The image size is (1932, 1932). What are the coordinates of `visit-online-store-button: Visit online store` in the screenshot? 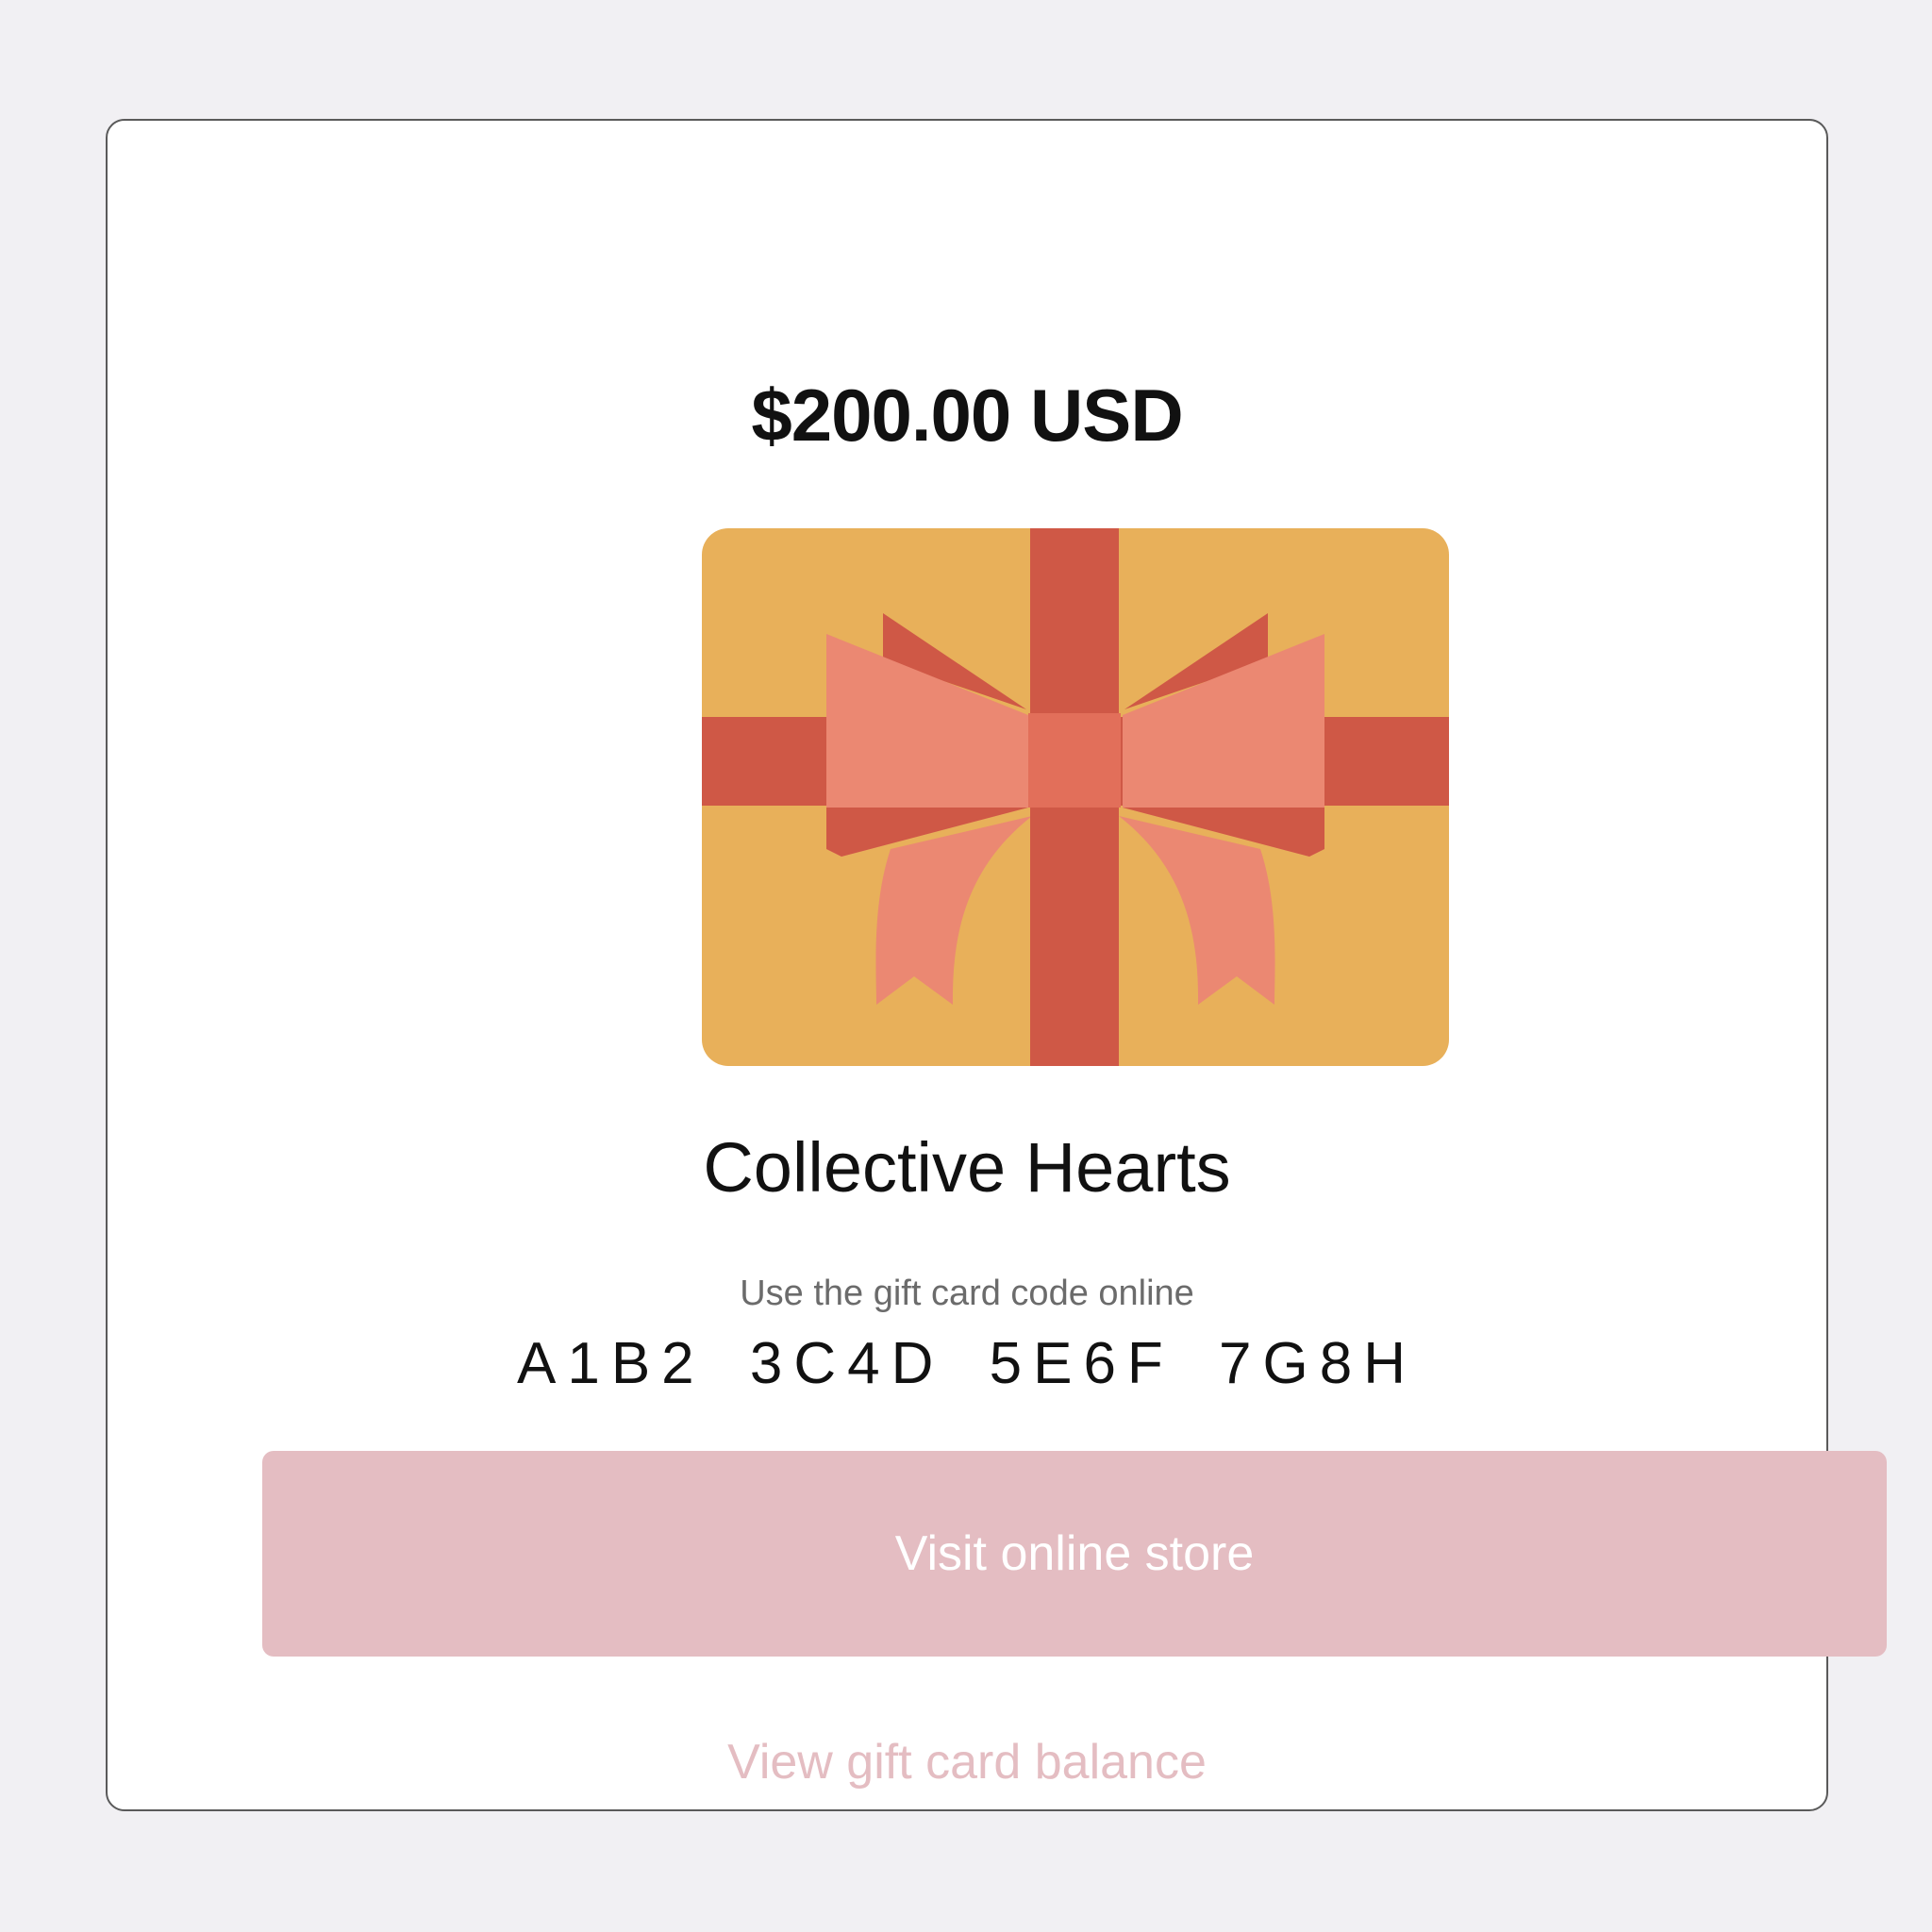 It's located at (1074, 1554).